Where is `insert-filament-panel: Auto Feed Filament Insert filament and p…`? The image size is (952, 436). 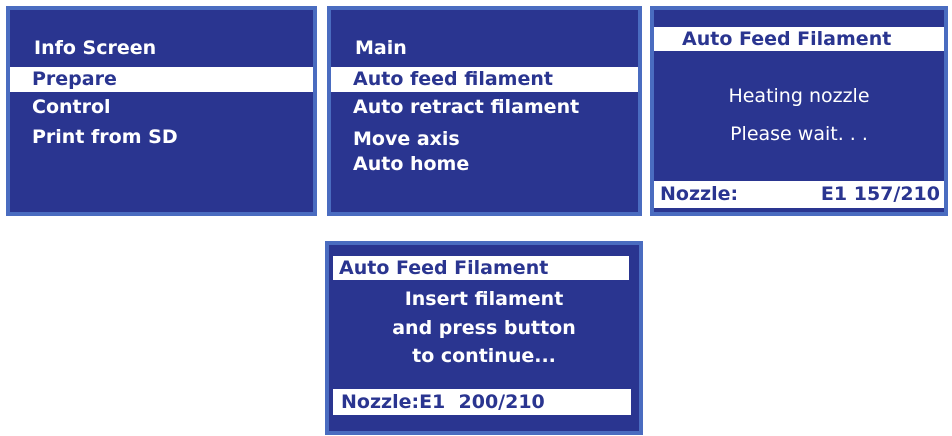
insert-filament-panel: Auto Feed Filament Insert filament and p… is located at coordinates (484, 338).